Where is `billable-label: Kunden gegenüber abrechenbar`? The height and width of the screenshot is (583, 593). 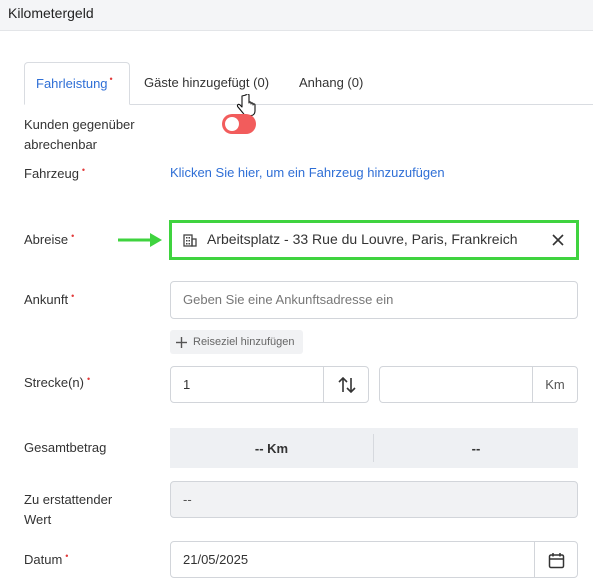 billable-label: Kunden gegenüber abrechenbar is located at coordinates (79, 135).